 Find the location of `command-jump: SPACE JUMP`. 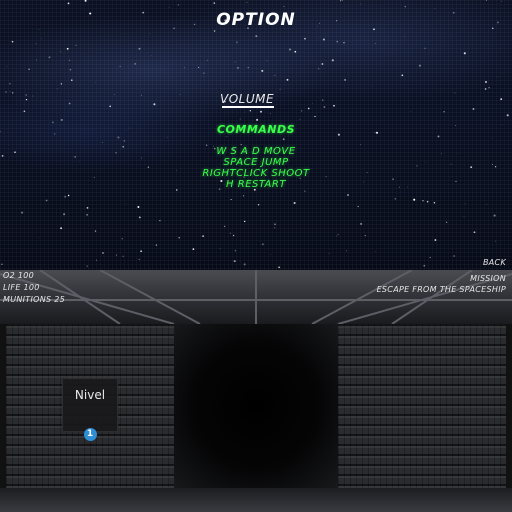

command-jump: SPACE JUMP is located at coordinates (256, 162).